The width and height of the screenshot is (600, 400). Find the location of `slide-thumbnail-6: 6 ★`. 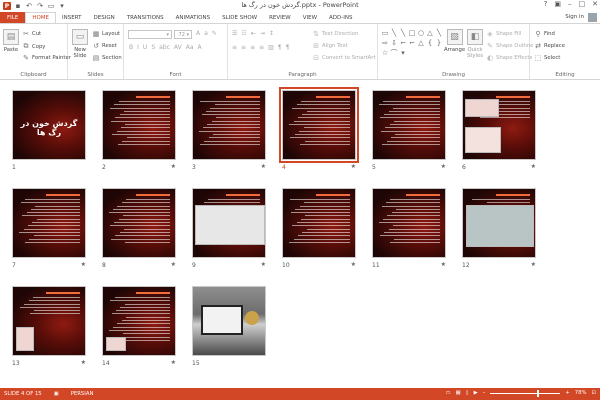

slide-thumbnail-6: 6 ★ is located at coordinates (499, 130).